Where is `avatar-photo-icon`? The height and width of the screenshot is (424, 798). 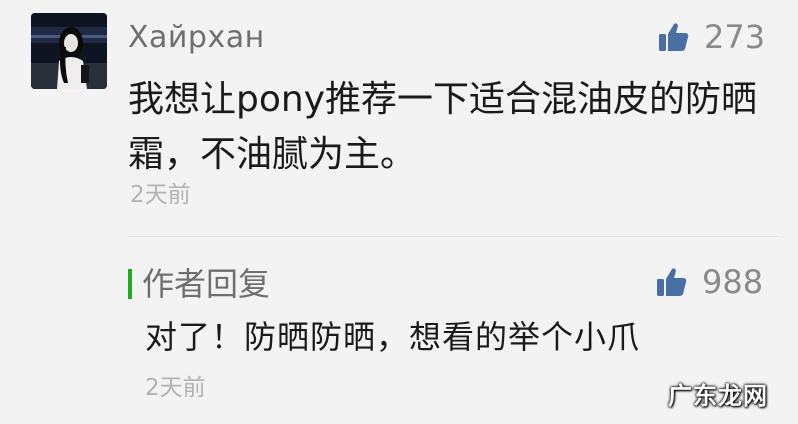
avatar-photo-icon is located at coordinates (69, 51).